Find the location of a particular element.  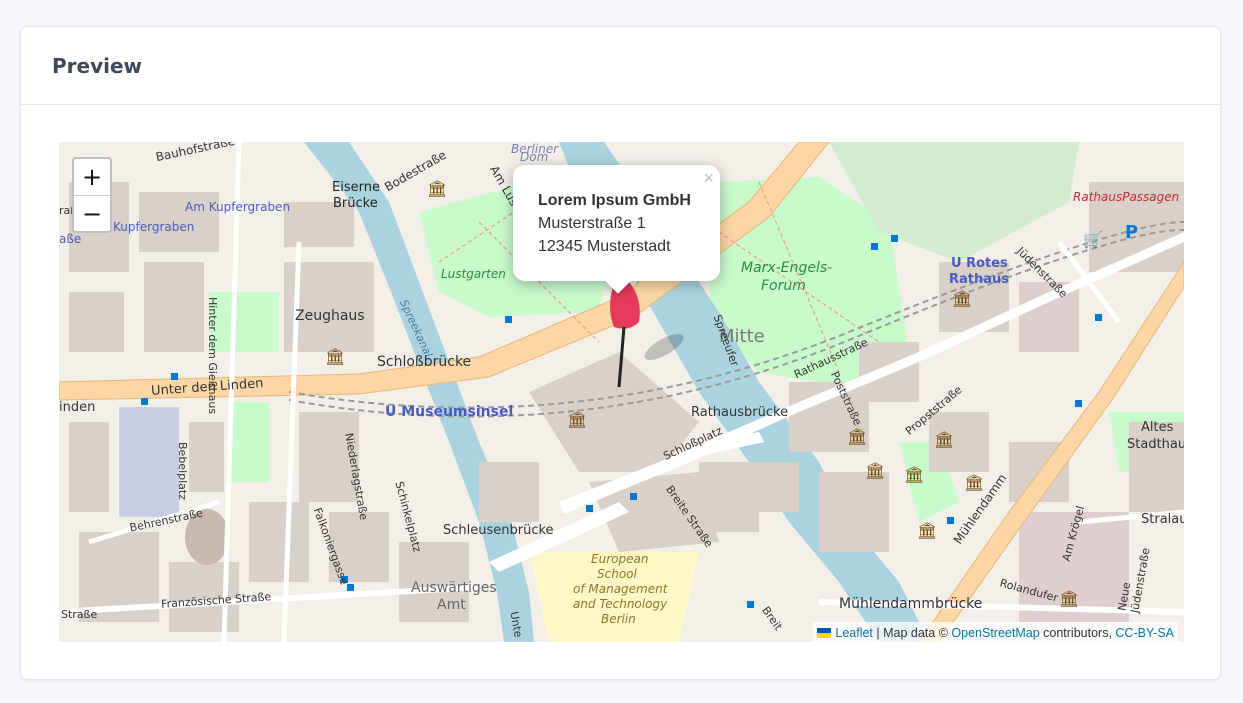

zoom-control: + − is located at coordinates (92, 195).